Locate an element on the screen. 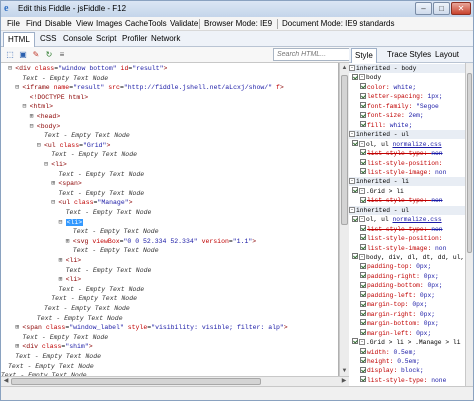  css-property: margin-left: 0px; is located at coordinates (407, 333).